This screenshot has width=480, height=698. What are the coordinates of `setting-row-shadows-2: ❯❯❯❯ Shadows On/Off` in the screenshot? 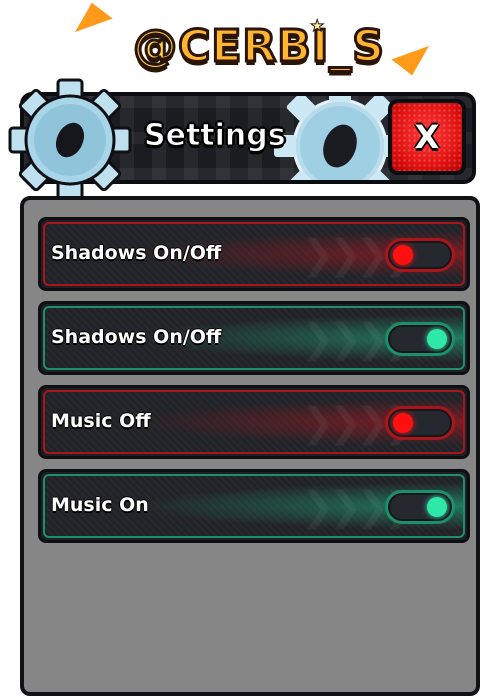 It's located at (254, 338).